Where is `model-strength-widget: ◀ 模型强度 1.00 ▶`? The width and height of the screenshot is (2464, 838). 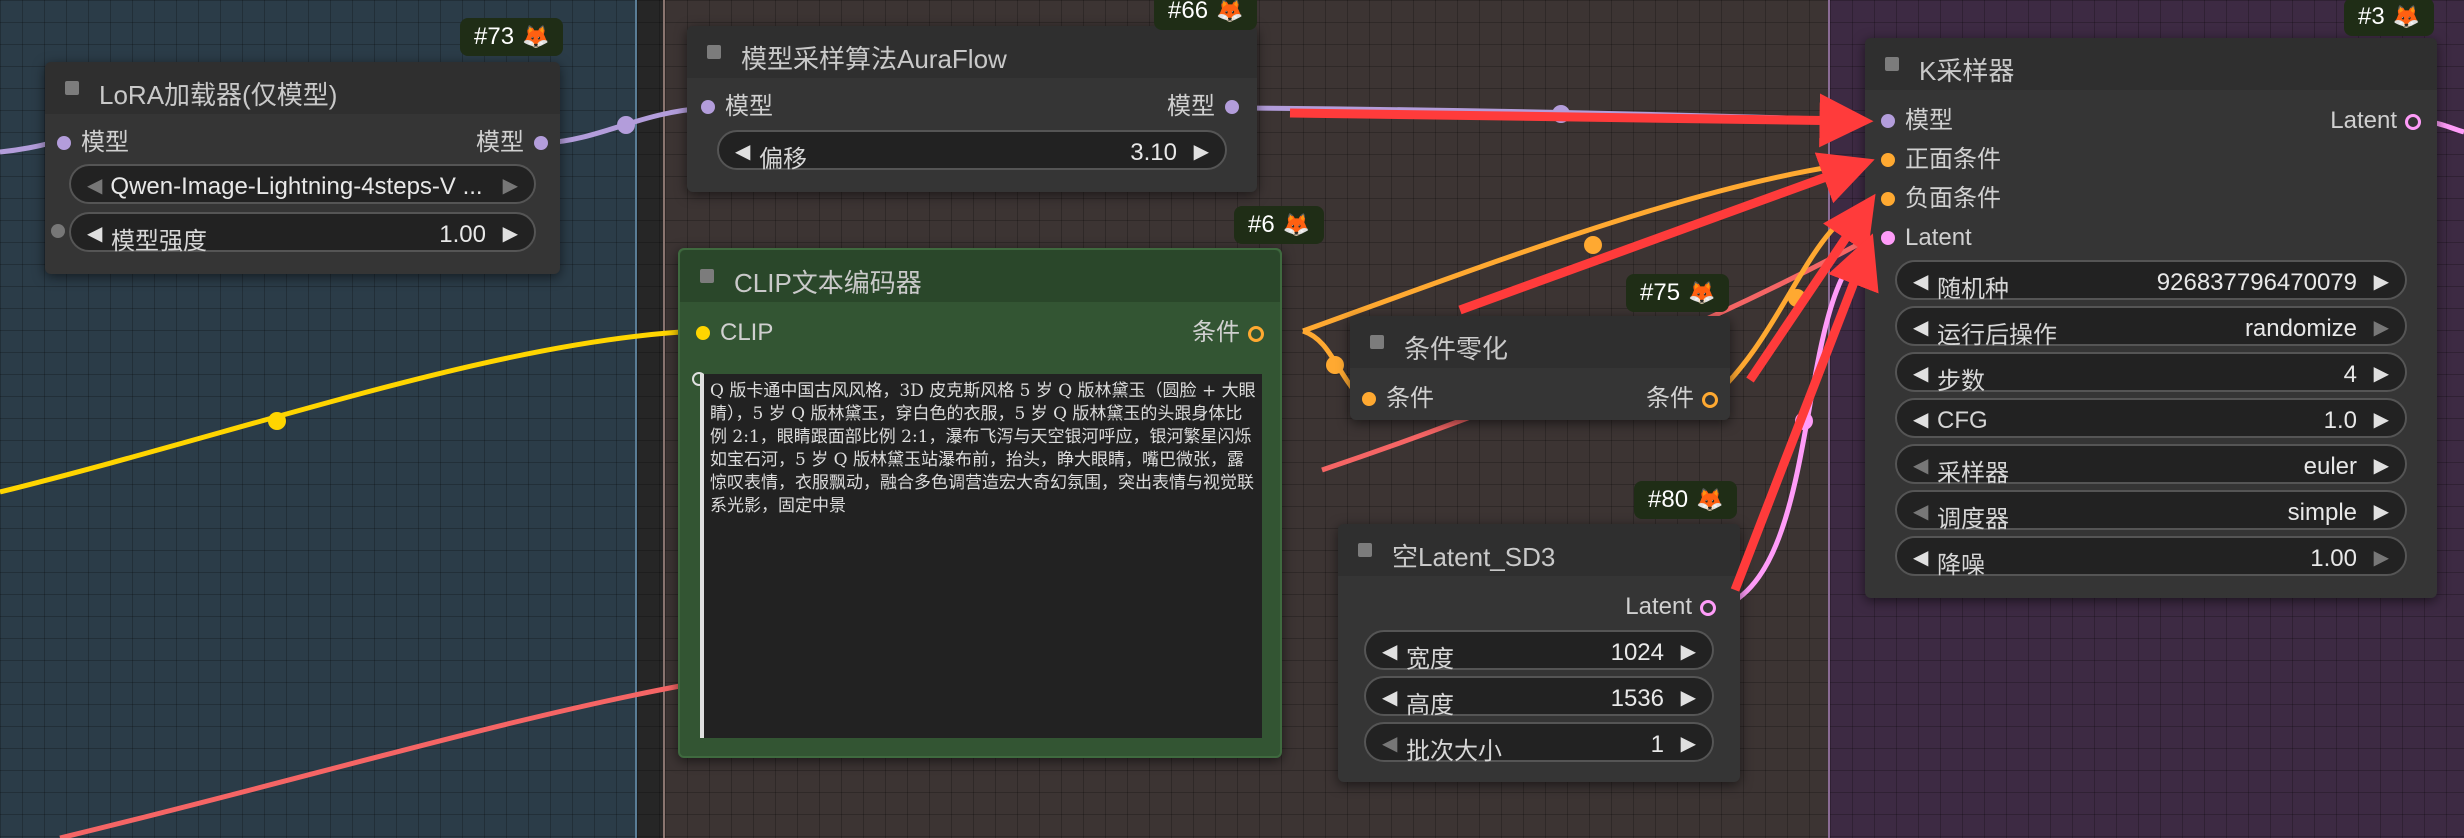
model-strength-widget: ◀ 模型强度 1.00 ▶ is located at coordinates (302, 233).